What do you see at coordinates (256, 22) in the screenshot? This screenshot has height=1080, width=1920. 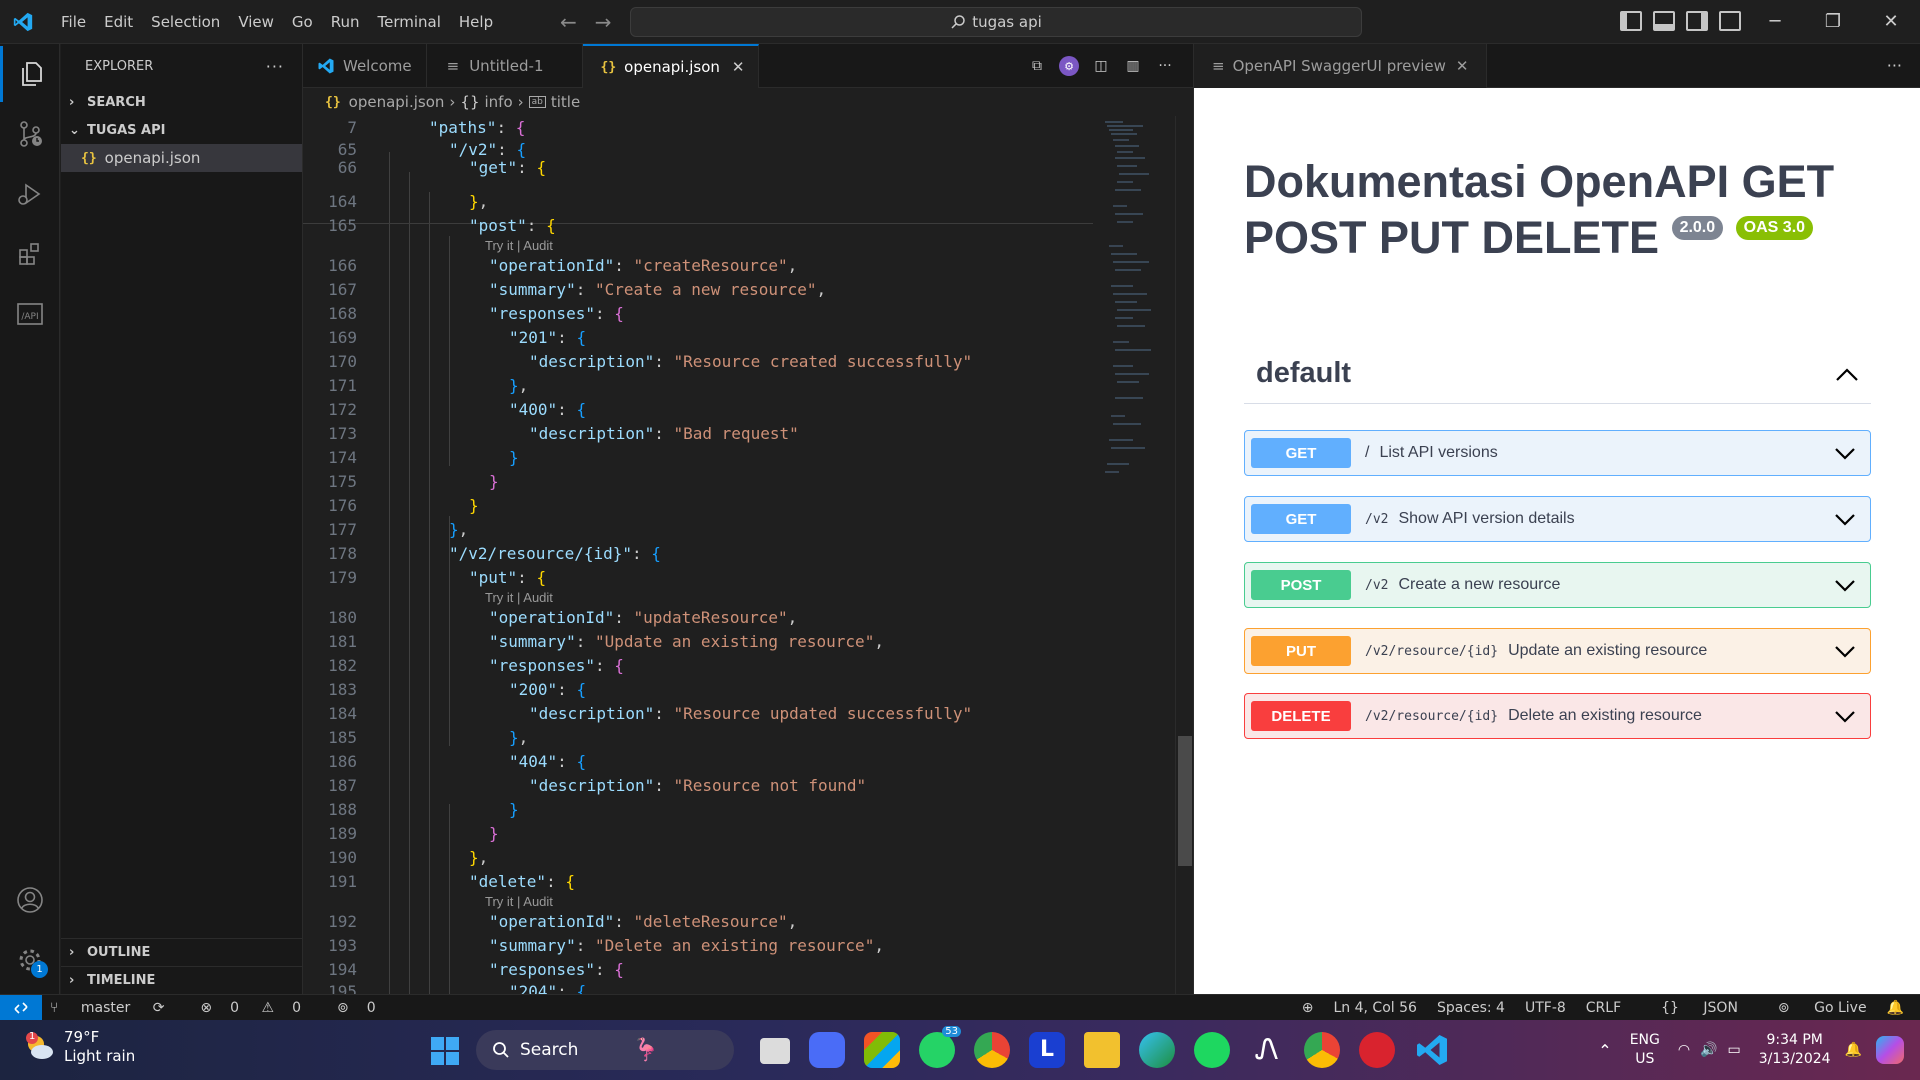 I see `menu-view: View` at bounding box center [256, 22].